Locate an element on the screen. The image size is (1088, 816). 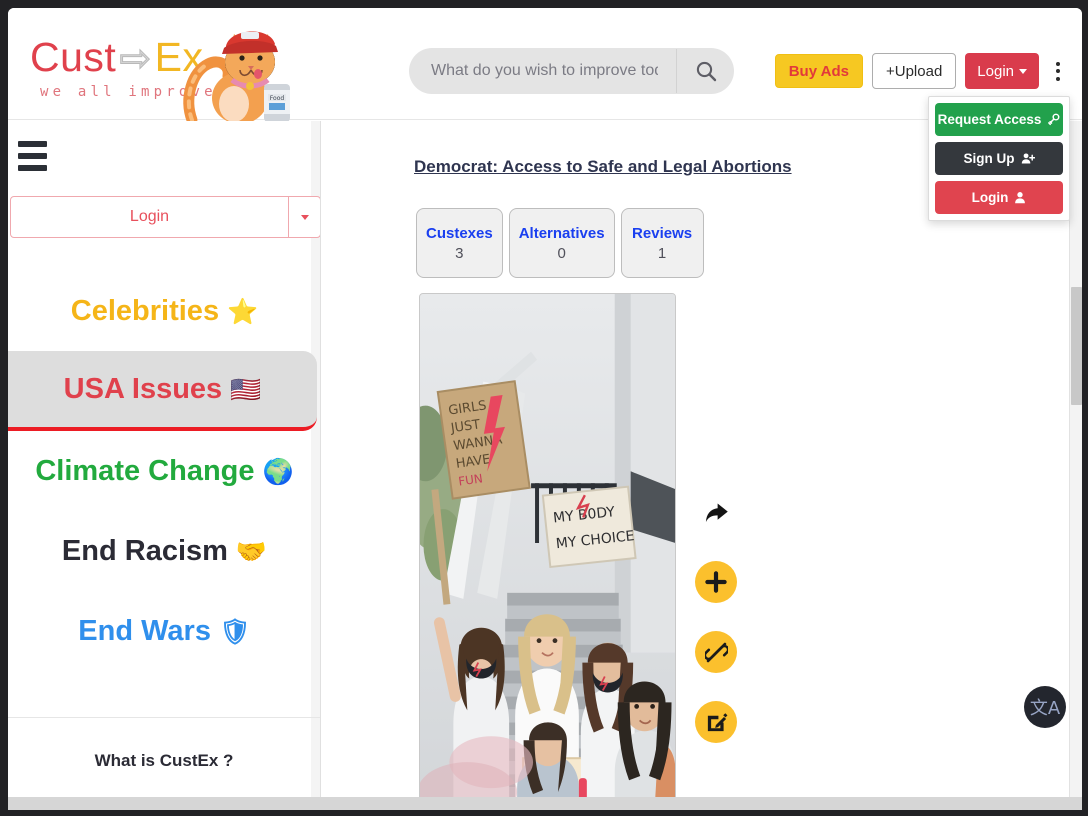
sidebar-item-label-end-wars: End Wars is located at coordinates (144, 630).